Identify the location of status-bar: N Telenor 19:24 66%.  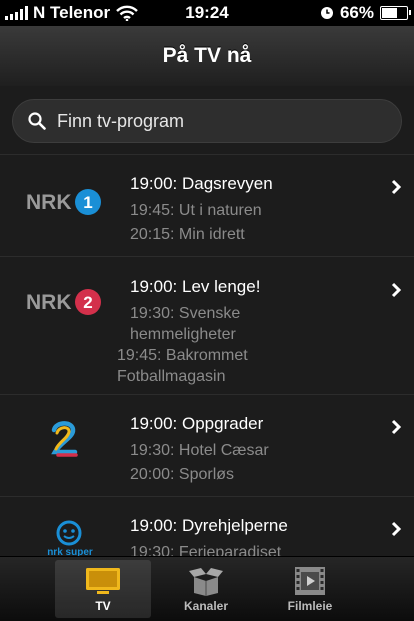
(207, 13).